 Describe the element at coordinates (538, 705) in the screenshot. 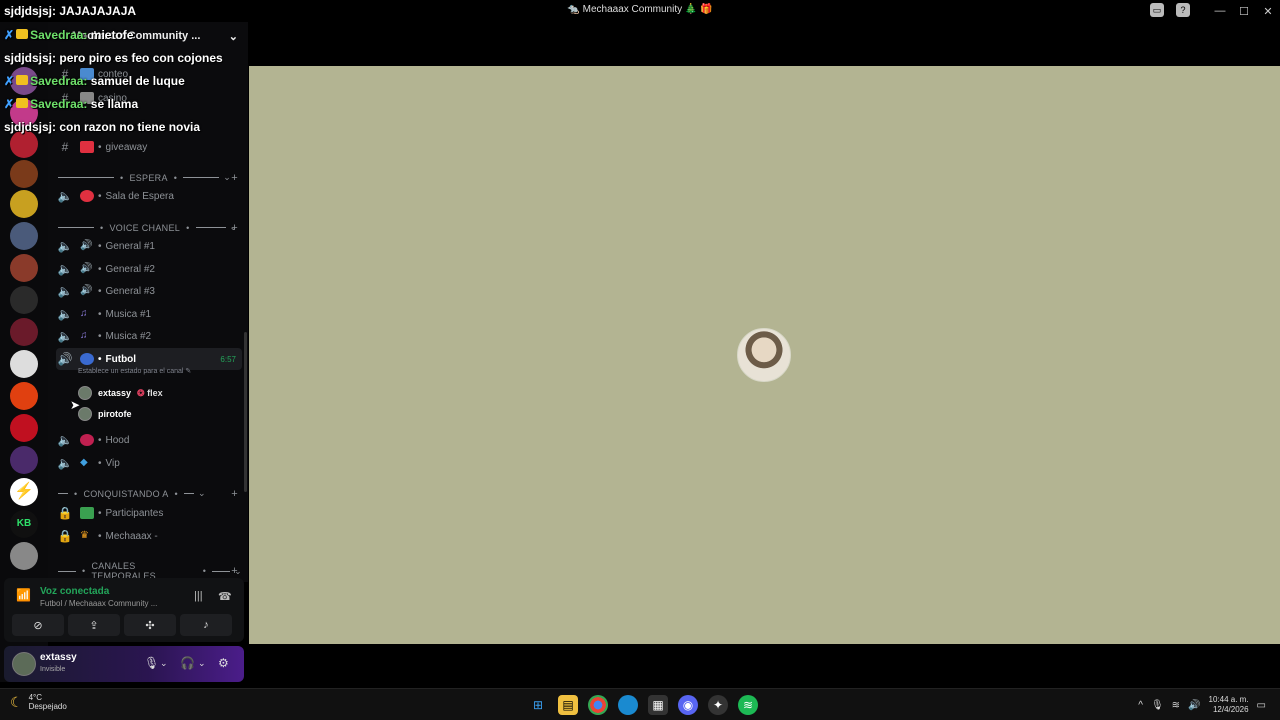

I see `start-icon: ⊞` at that location.